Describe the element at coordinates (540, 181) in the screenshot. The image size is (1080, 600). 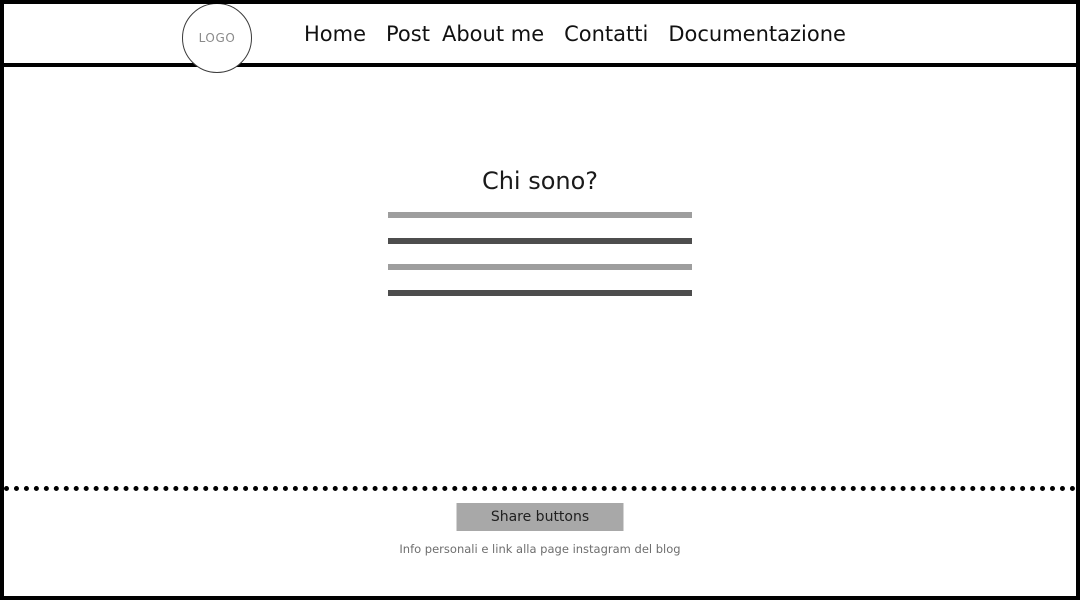
I see `page-title: Chi sono?` at that location.